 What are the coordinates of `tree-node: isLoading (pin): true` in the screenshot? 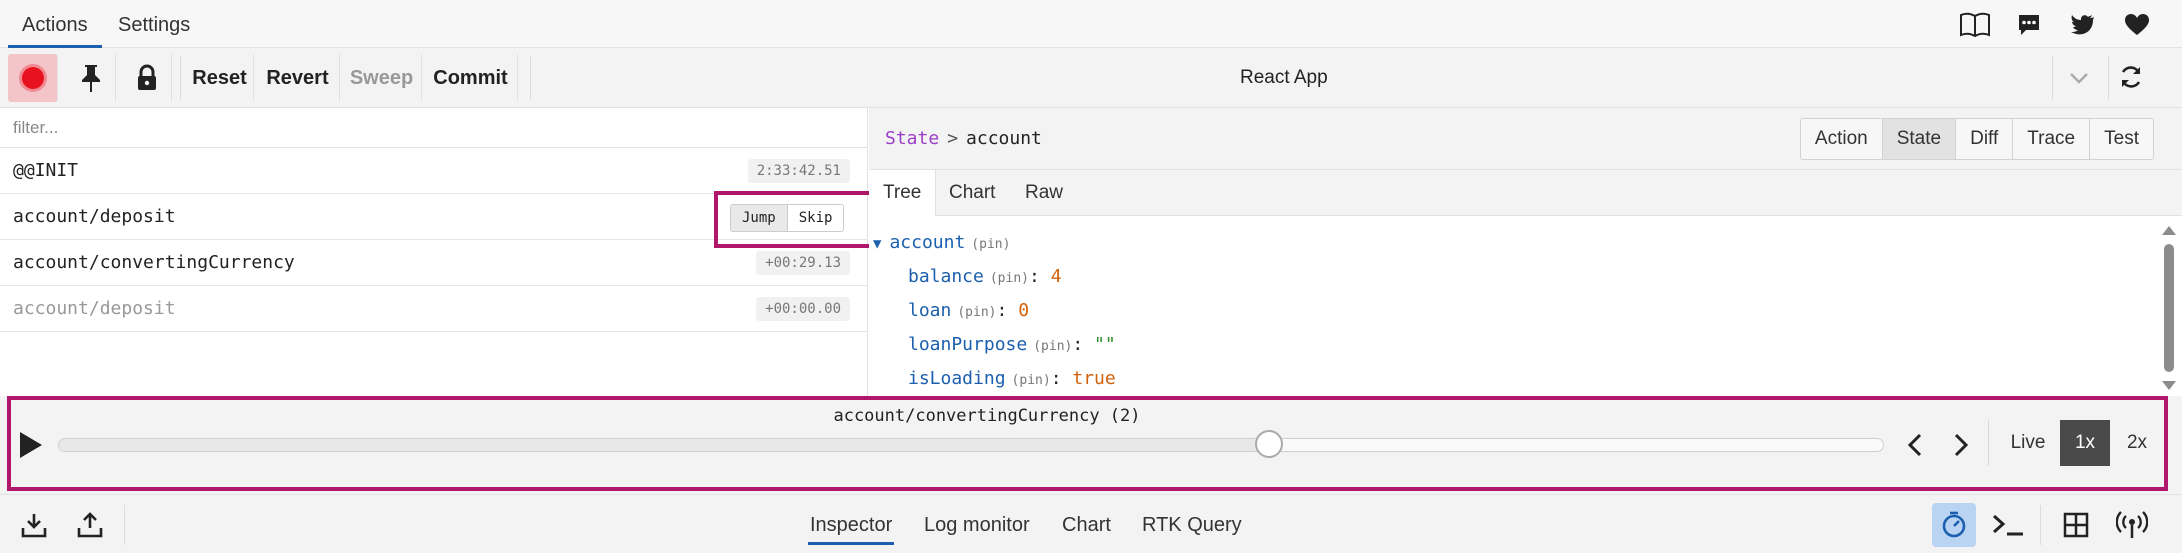 It's located at (1012, 378).